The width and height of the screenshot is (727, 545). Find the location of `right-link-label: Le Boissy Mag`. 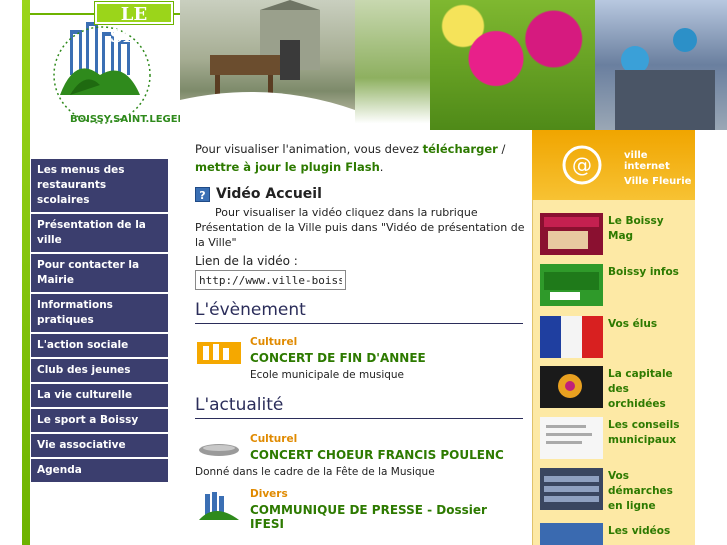

right-link-label: Le Boissy Mag is located at coordinates (636, 228).